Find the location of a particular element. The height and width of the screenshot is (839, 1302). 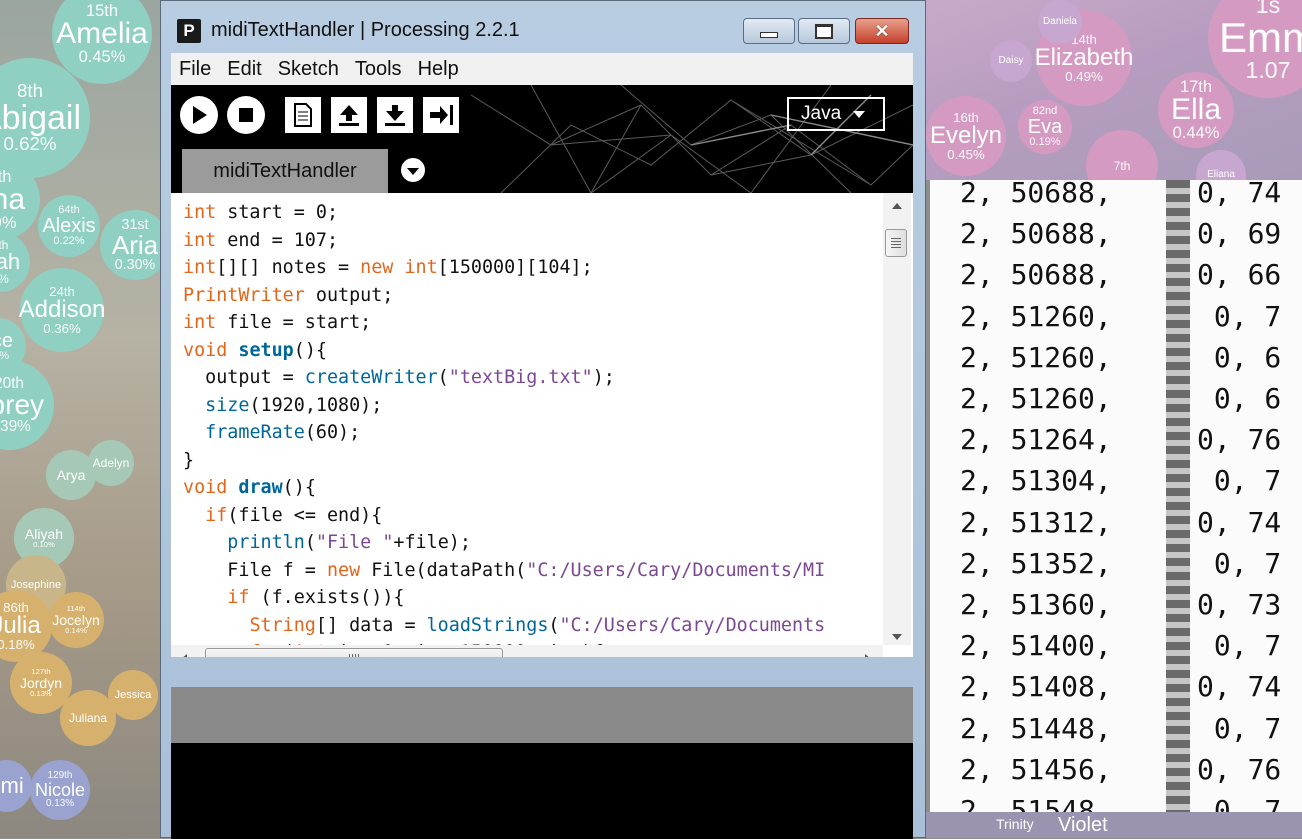

message-area is located at coordinates (542, 715).